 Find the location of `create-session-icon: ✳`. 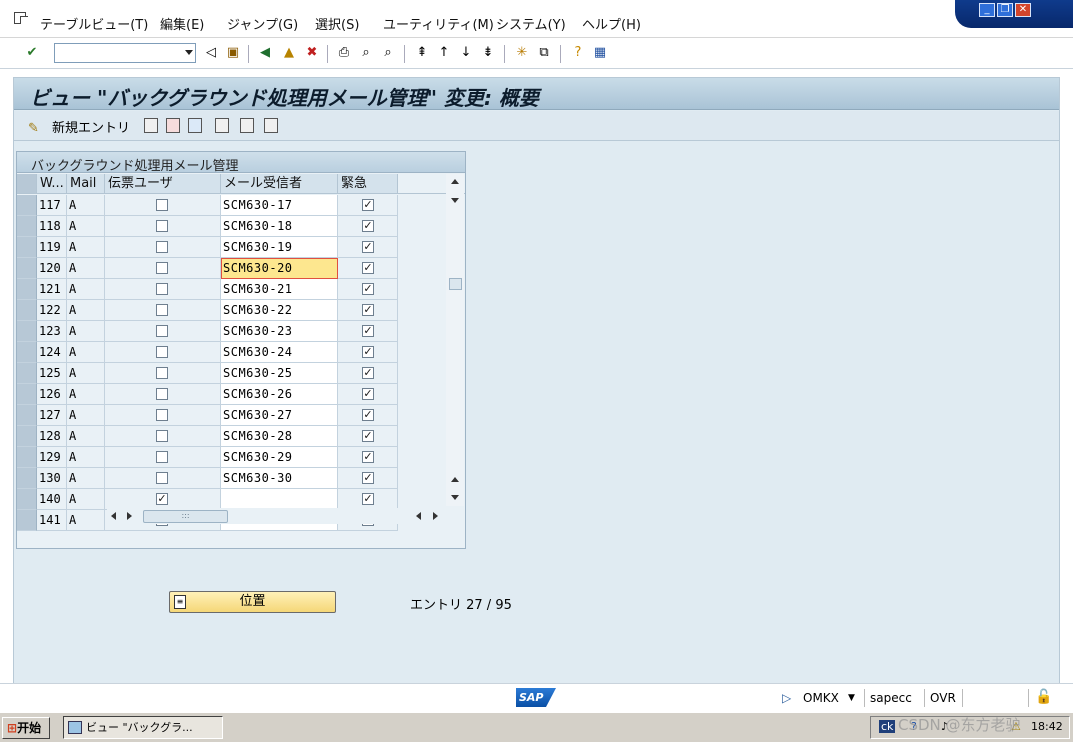

create-session-icon: ✳ is located at coordinates (522, 53).